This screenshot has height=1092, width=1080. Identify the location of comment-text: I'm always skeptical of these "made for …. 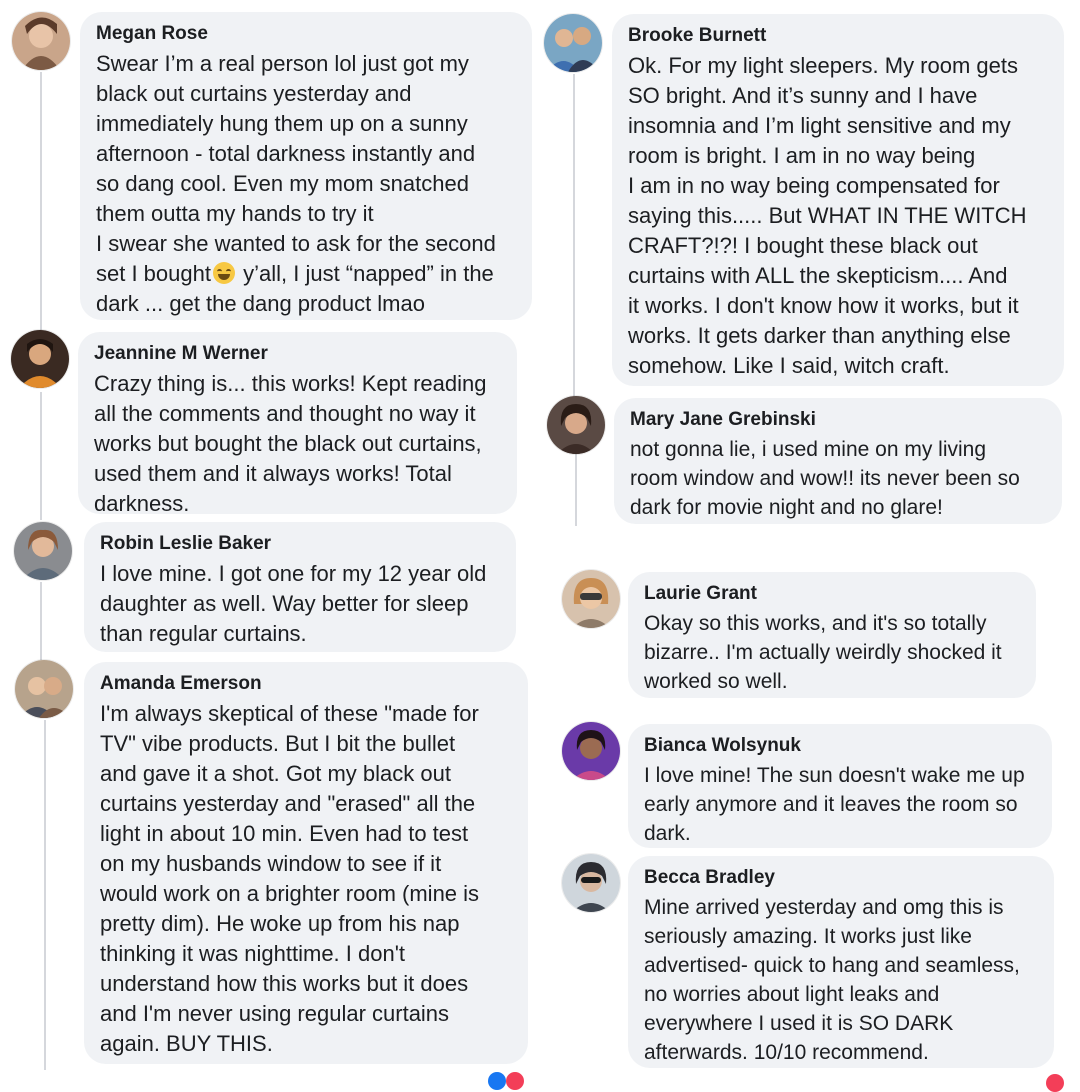
(290, 878).